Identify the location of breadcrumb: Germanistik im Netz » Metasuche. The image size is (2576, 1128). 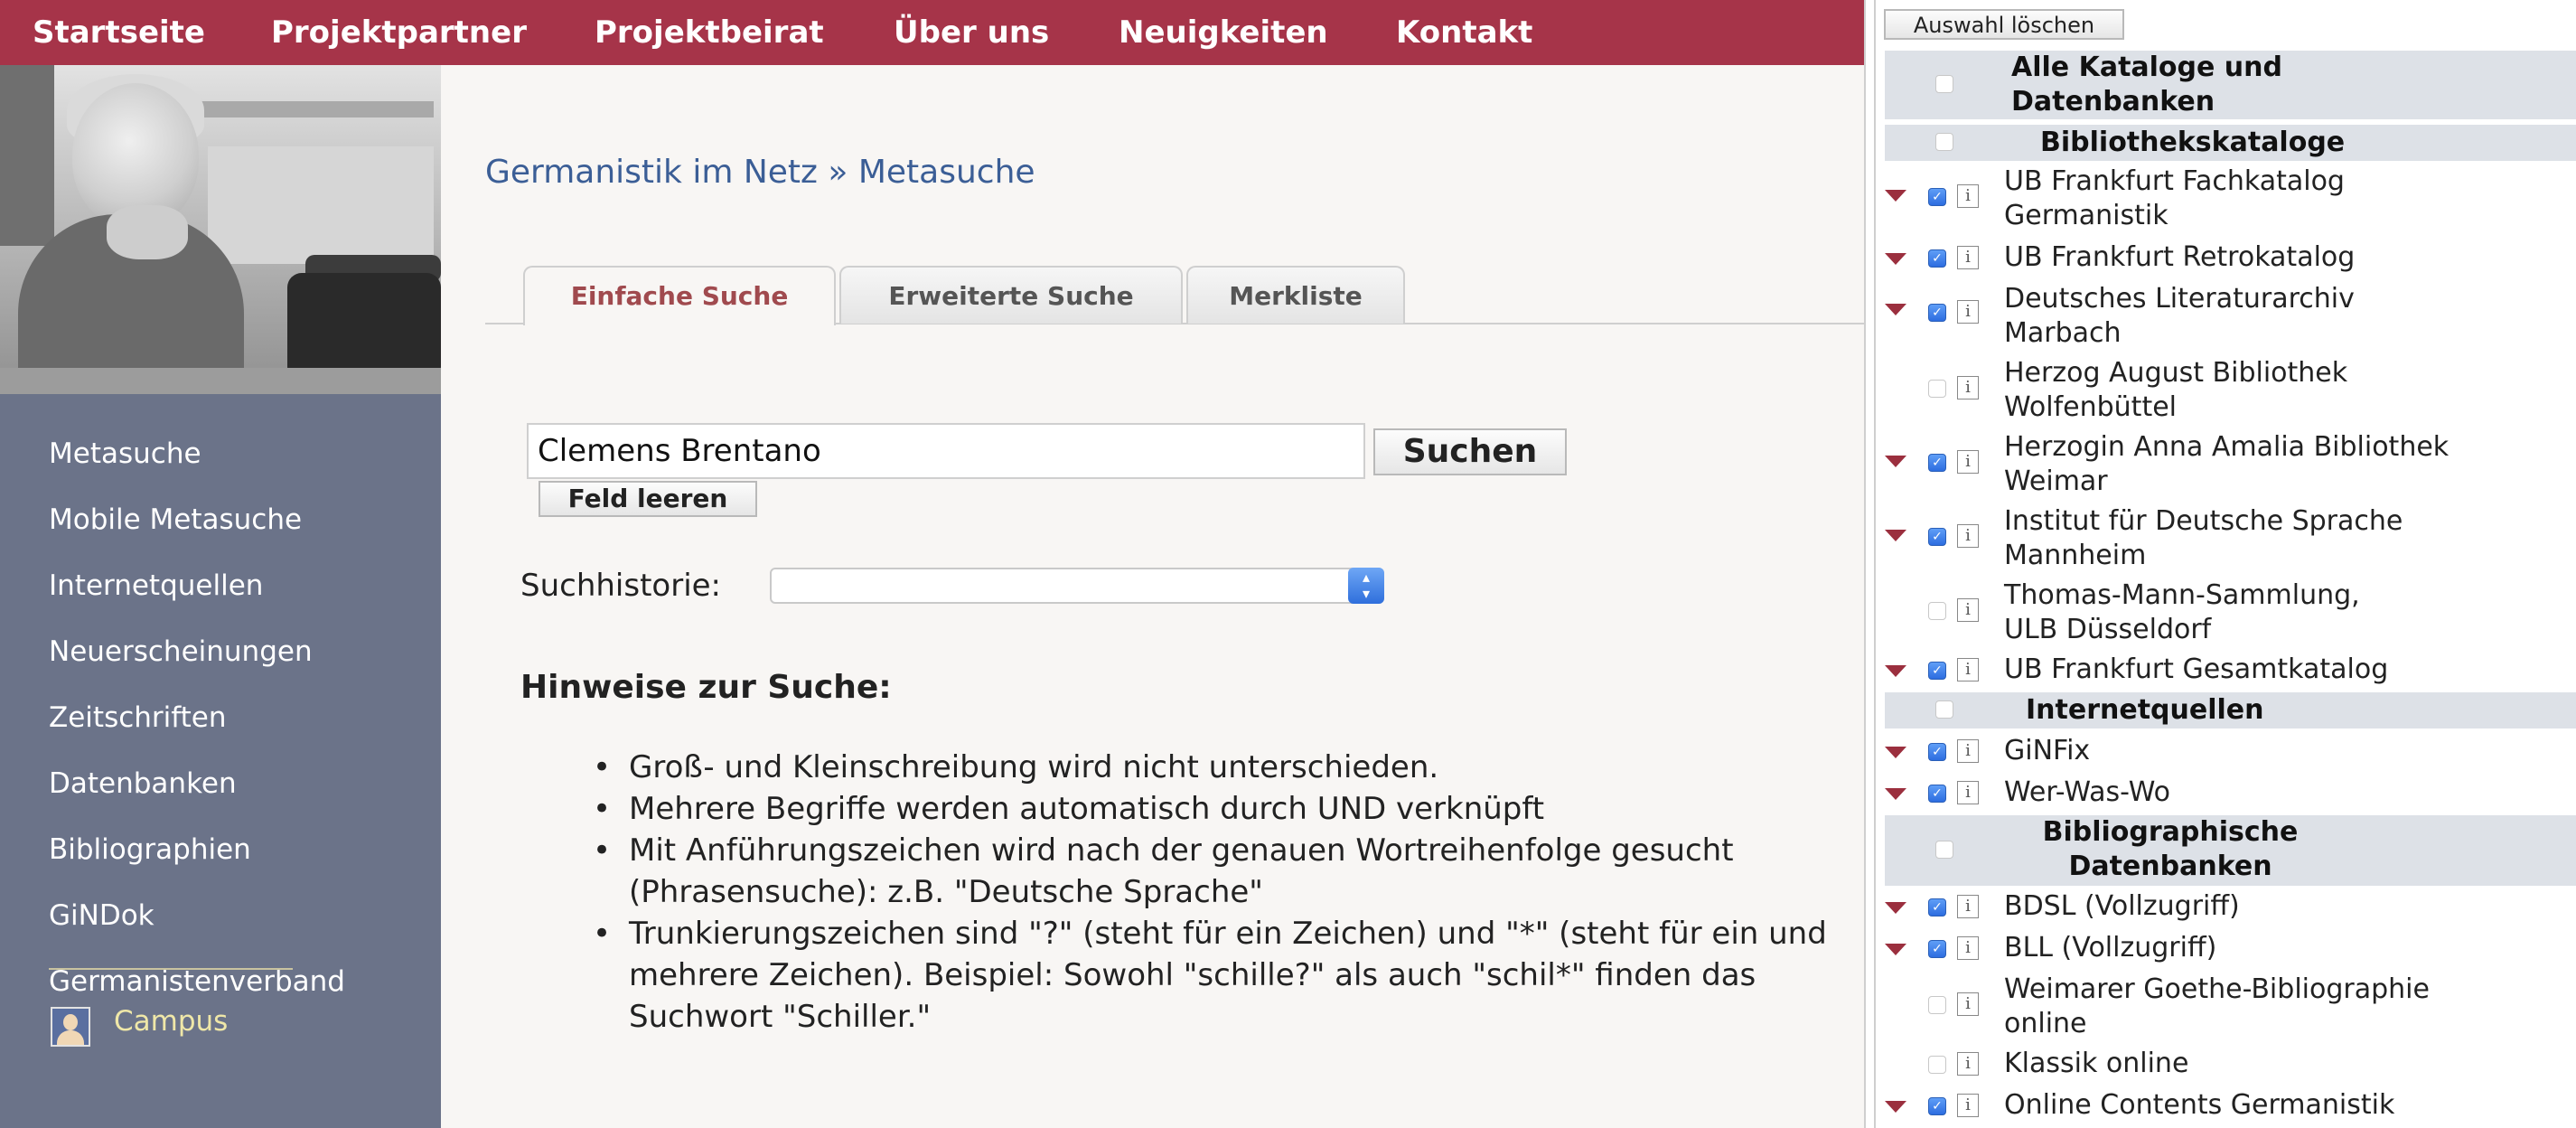
(760, 173).